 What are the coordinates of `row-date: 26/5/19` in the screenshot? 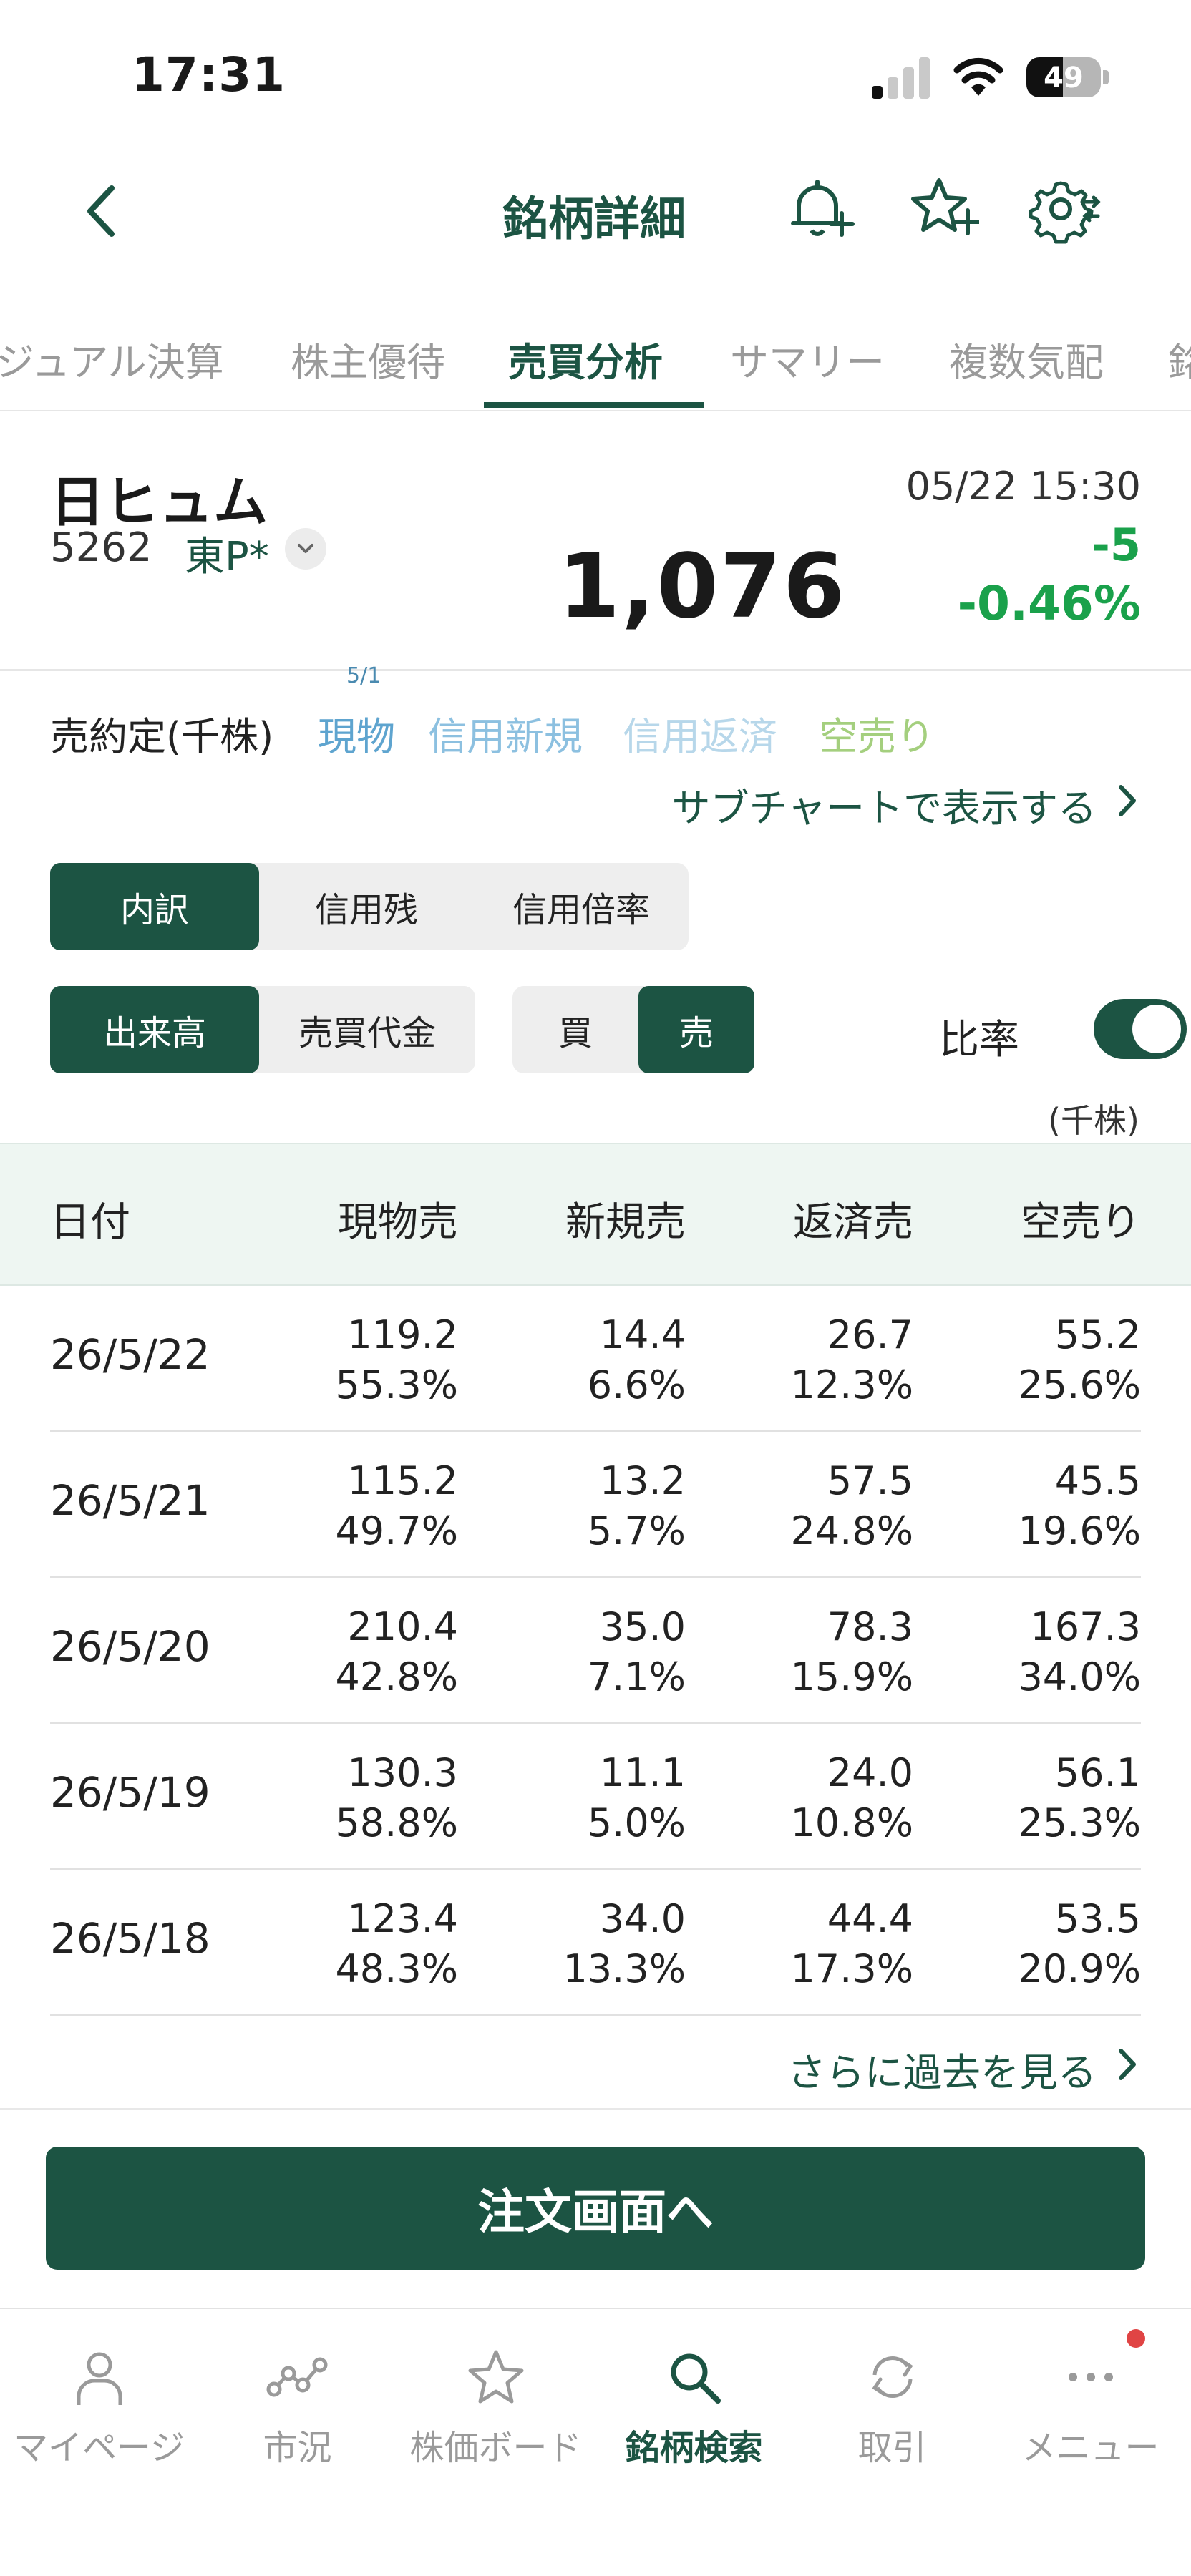 It's located at (130, 1792).